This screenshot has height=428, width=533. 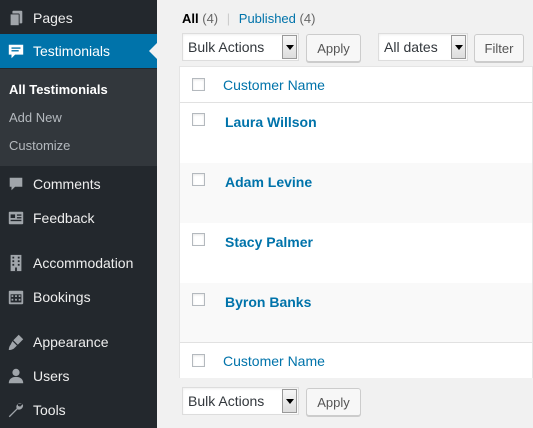 What do you see at coordinates (198, 84) in the screenshot?
I see `select-all-checkbox` at bounding box center [198, 84].